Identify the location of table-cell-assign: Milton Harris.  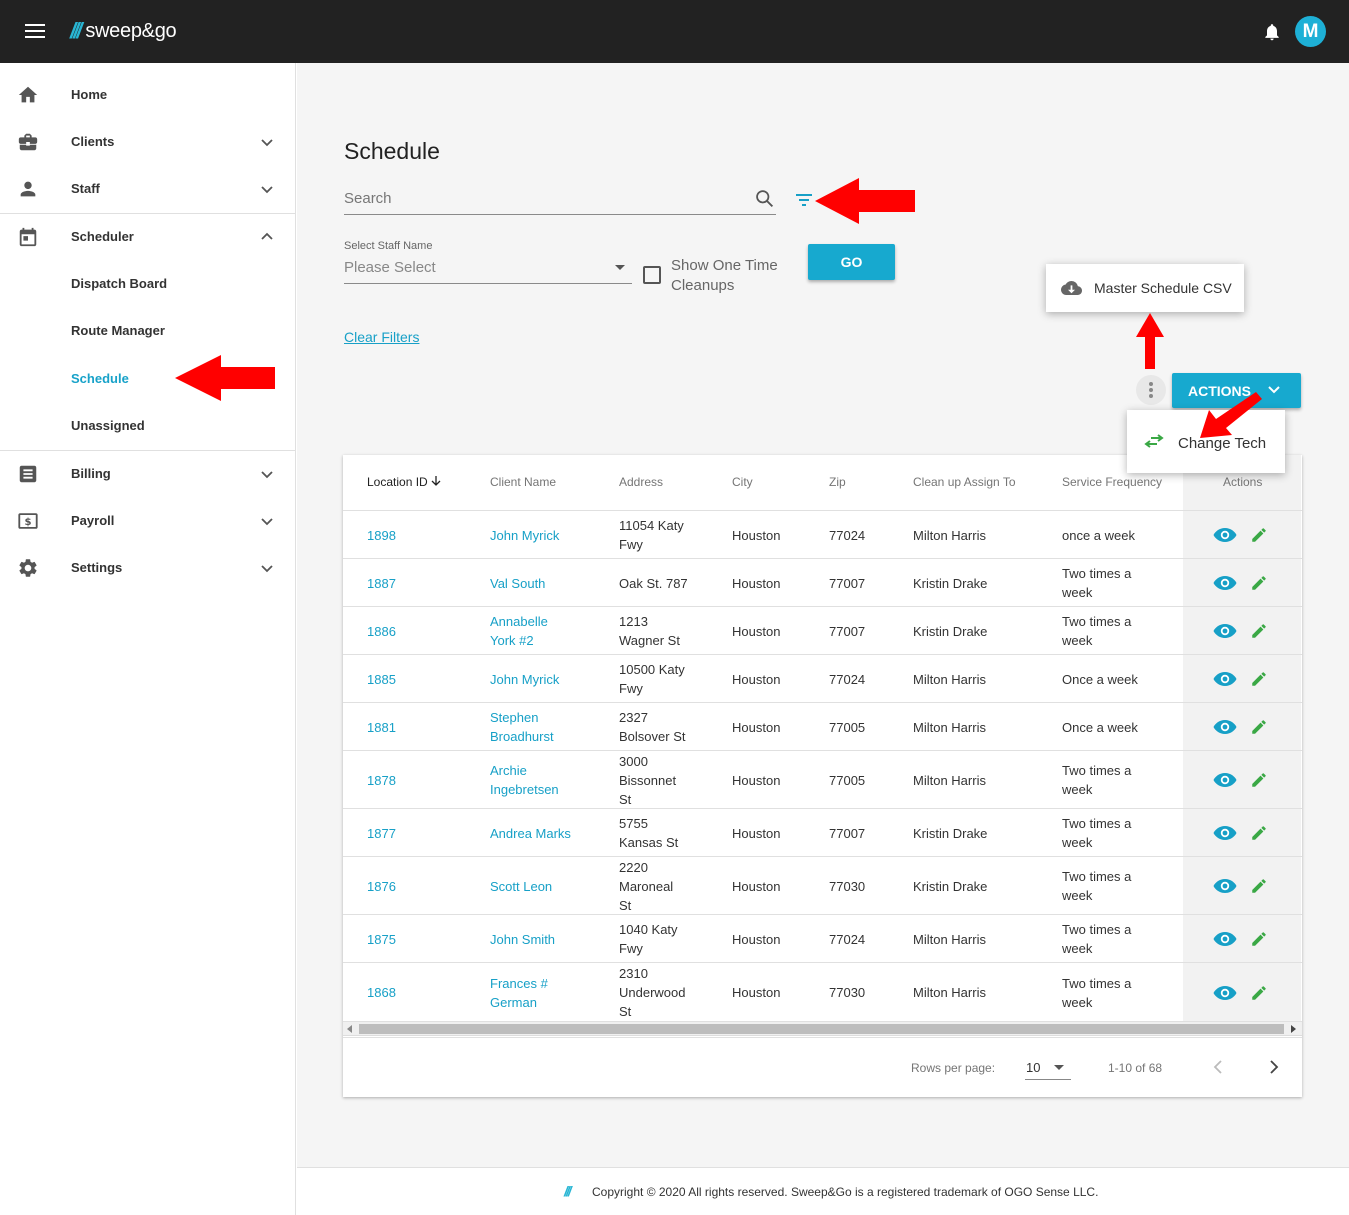
(949, 535).